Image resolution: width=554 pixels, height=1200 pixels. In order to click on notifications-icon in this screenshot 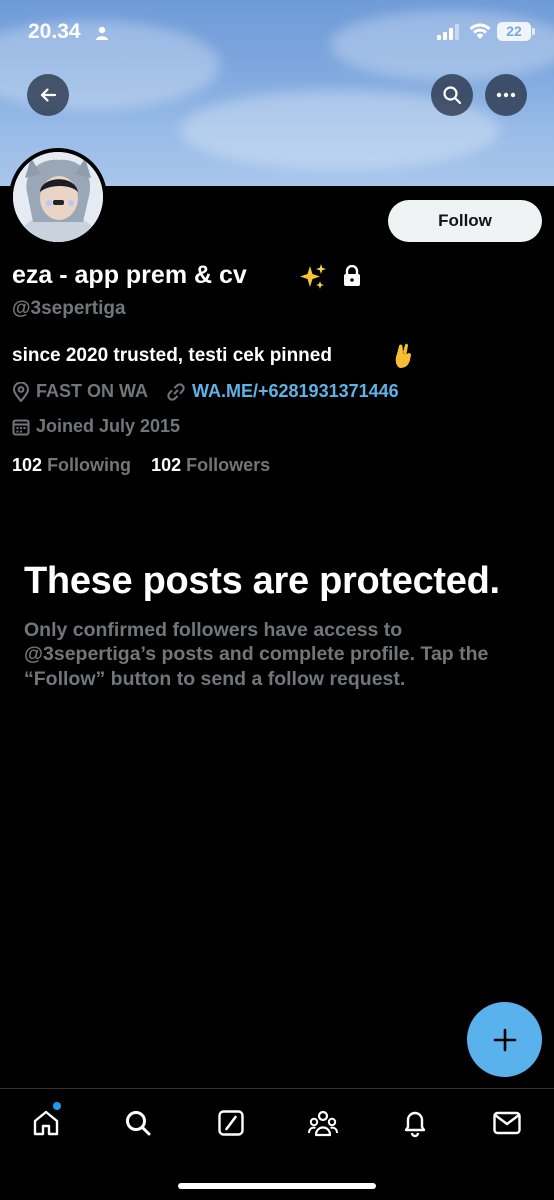, I will do `click(415, 1124)`.